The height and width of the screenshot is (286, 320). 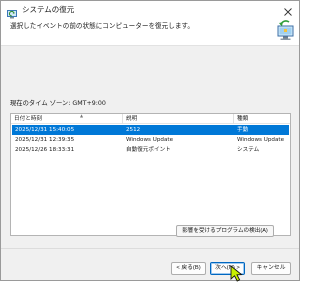 I want to click on title-bar: システムの復元, so click(x=150, y=10).